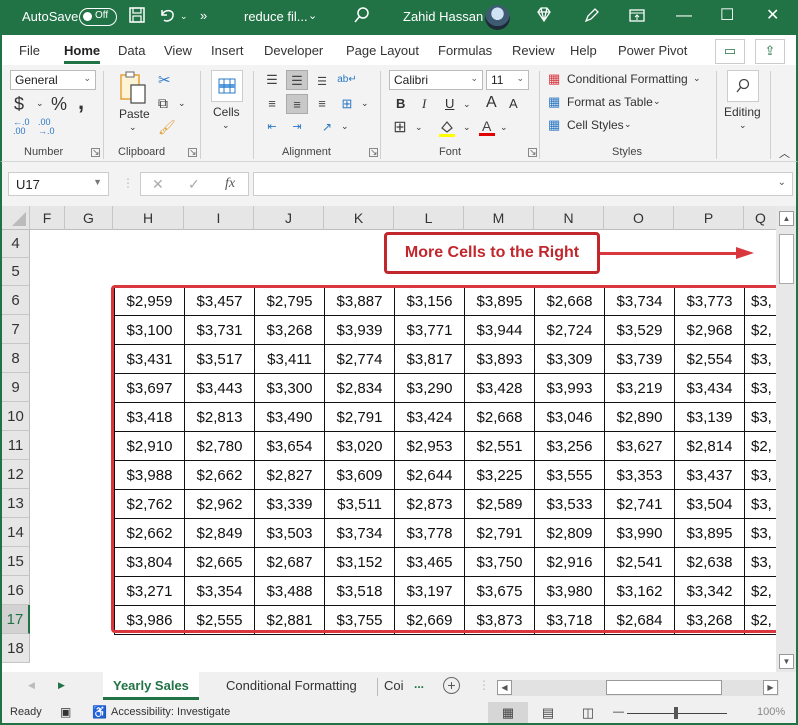  What do you see at coordinates (709, 301) in the screenshot?
I see `cell: $3,773` at bounding box center [709, 301].